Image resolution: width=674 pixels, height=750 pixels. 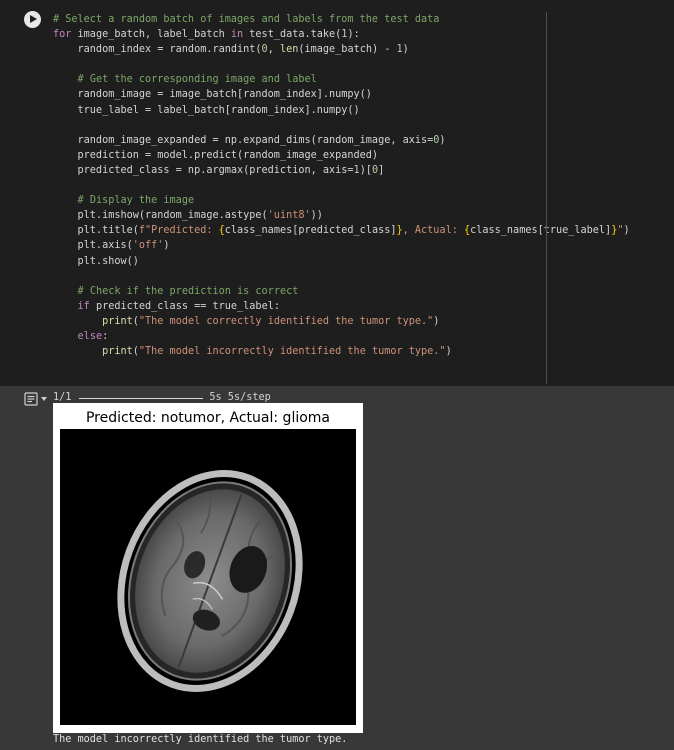 What do you see at coordinates (188, 216) in the screenshot?
I see `code-line: plt.imshow(random_image.astype('uint8'))` at bounding box center [188, 216].